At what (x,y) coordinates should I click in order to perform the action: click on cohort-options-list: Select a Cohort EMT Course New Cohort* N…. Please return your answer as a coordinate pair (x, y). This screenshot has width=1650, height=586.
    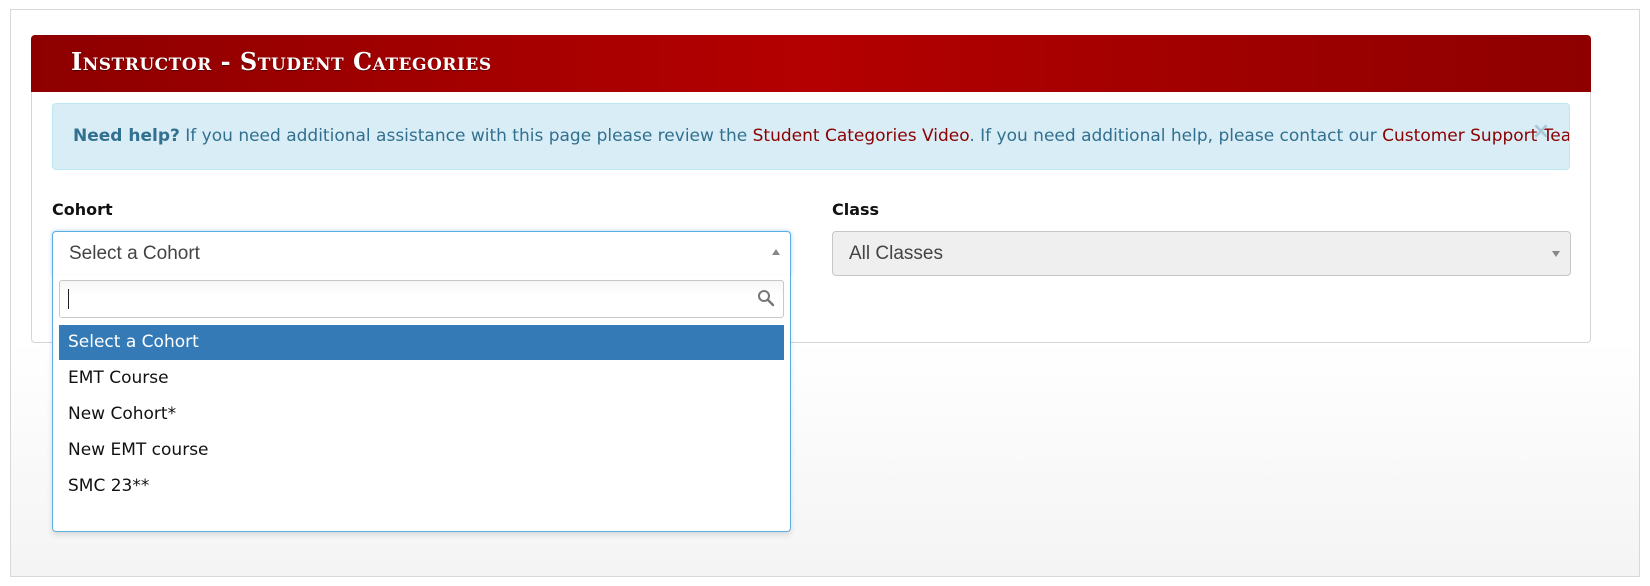
    Looking at the image, I should click on (421, 415).